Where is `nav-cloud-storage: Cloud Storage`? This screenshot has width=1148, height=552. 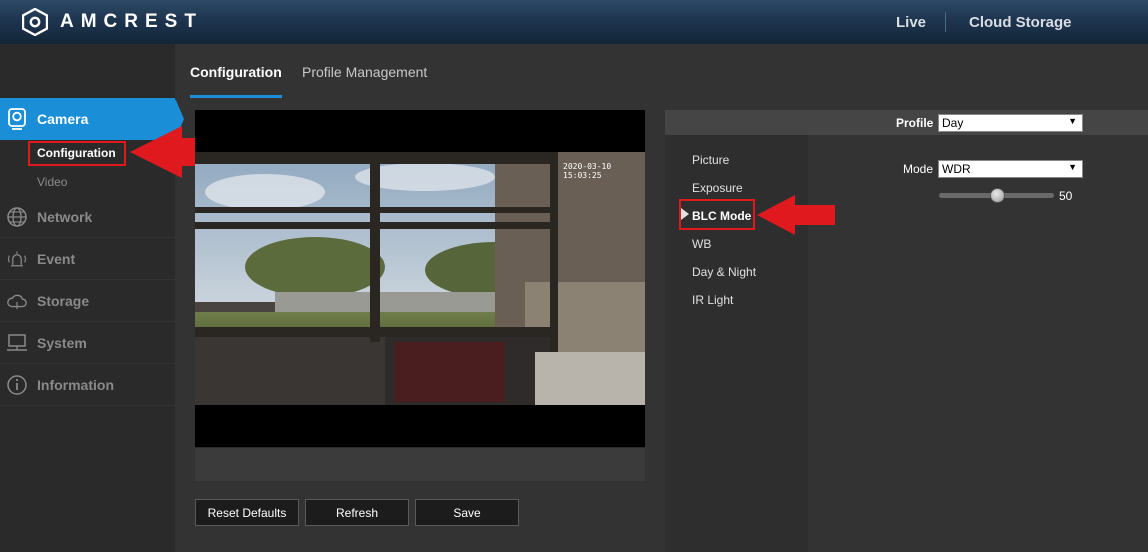 nav-cloud-storage: Cloud Storage is located at coordinates (1020, 22).